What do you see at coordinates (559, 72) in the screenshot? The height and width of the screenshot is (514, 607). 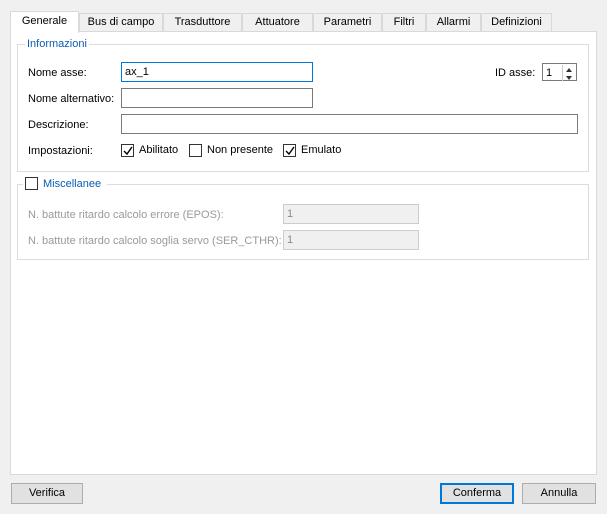 I see `id-asse-spinbox: 1` at bounding box center [559, 72].